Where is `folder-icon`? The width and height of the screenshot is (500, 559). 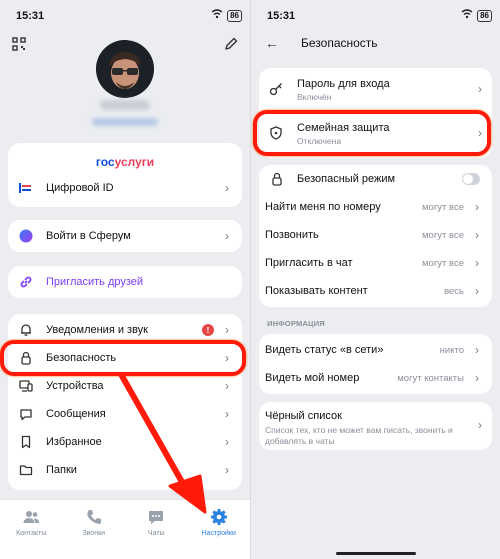 folder-icon is located at coordinates (26, 470).